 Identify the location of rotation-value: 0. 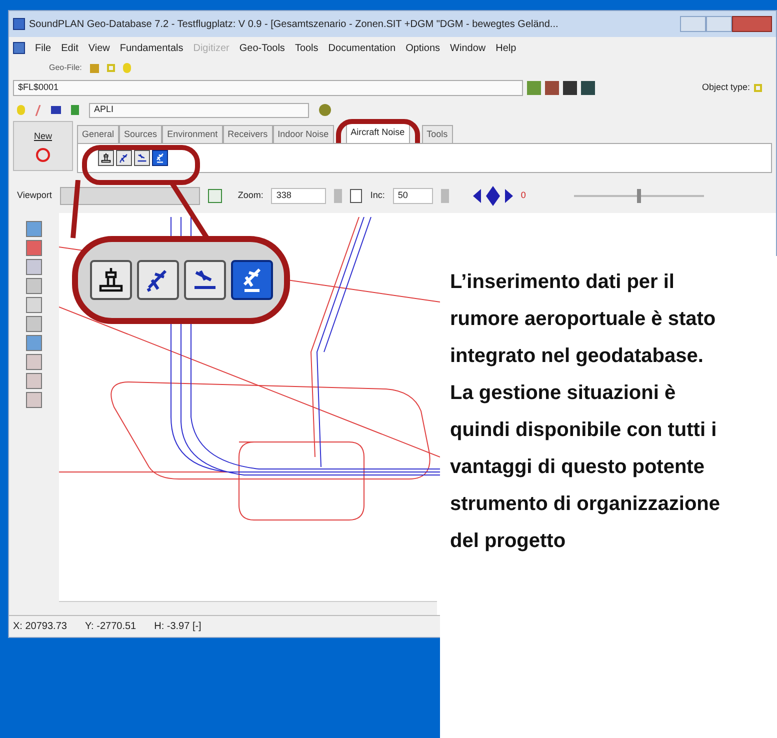
(523, 195).